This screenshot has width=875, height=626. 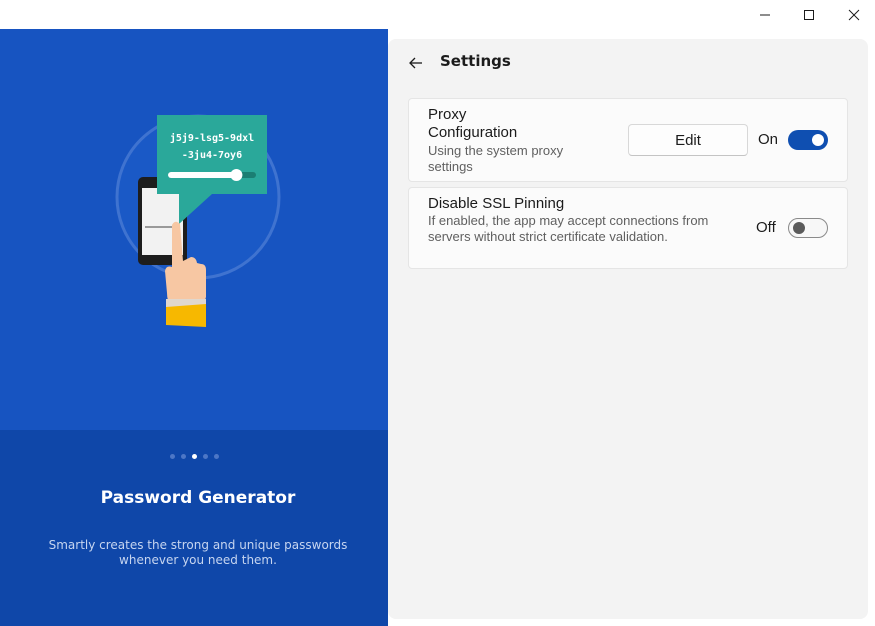 I want to click on minimize-button, so click(x=765, y=14).